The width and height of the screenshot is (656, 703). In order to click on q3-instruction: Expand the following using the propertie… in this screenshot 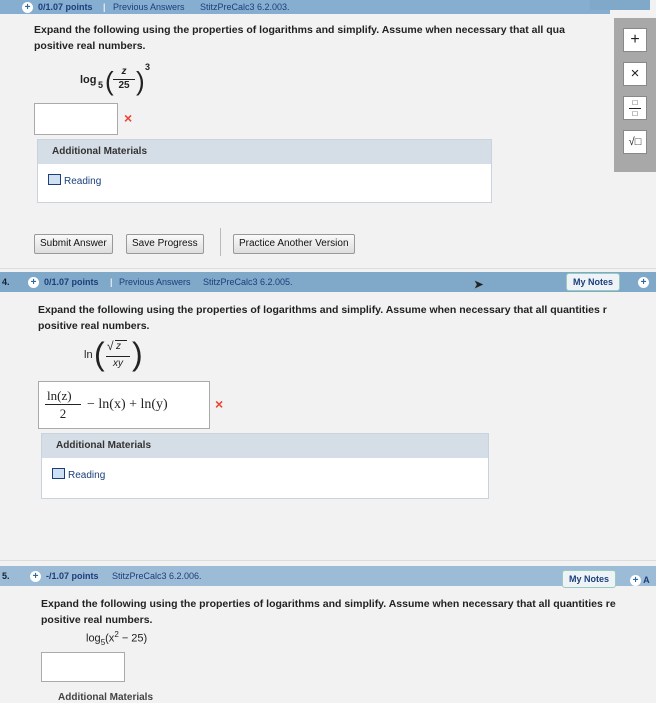, I will do `click(328, 38)`.